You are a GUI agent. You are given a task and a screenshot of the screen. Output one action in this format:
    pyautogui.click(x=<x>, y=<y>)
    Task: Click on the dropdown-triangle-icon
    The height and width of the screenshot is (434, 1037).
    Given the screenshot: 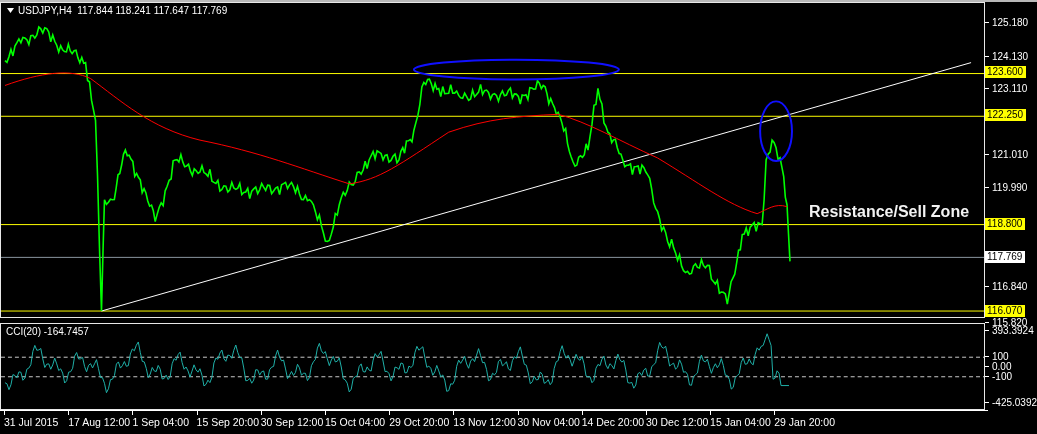 What is the action you would take?
    pyautogui.click(x=10, y=10)
    